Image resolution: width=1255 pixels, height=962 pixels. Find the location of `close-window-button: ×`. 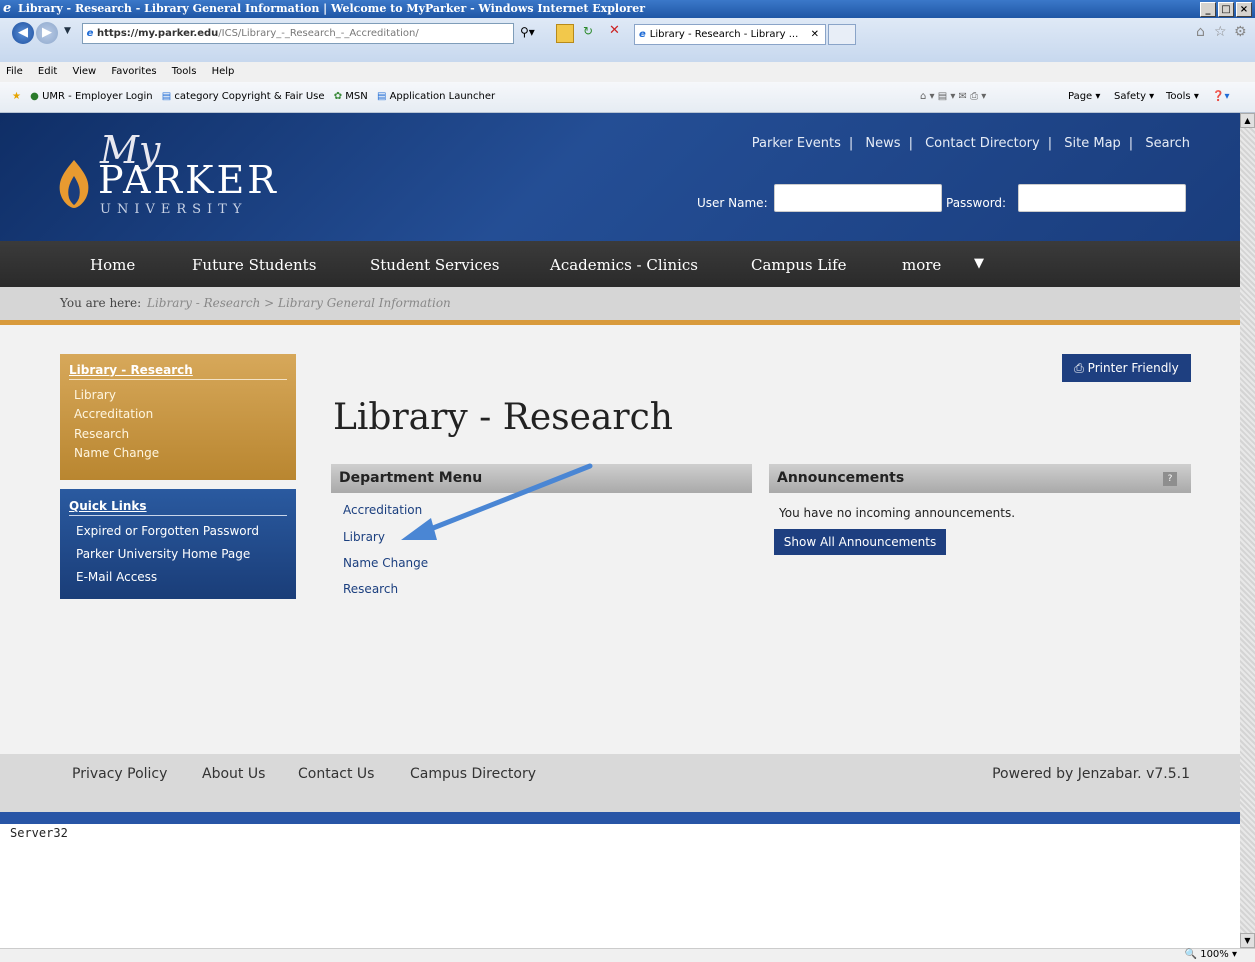

close-window-button: × is located at coordinates (1244, 9).